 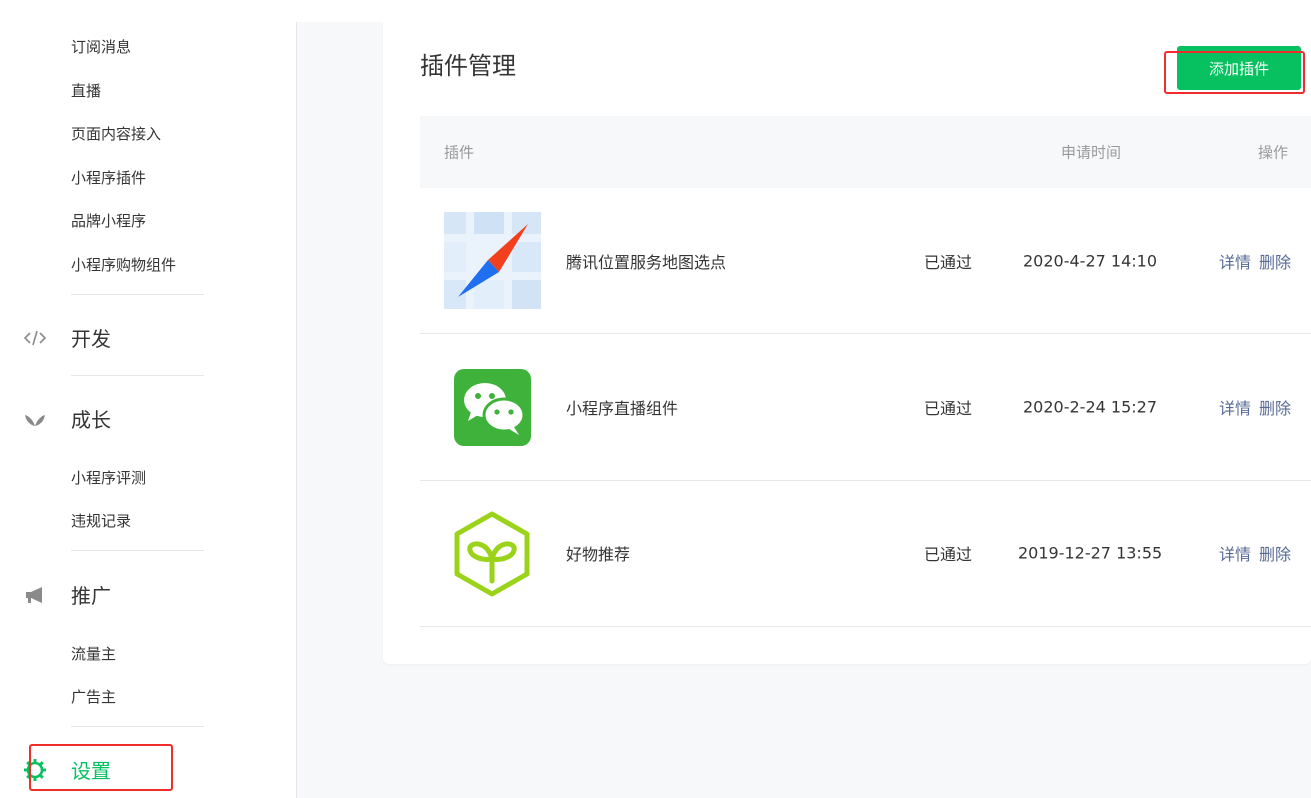 I want to click on column-action: 操作, so click(x=1273, y=152).